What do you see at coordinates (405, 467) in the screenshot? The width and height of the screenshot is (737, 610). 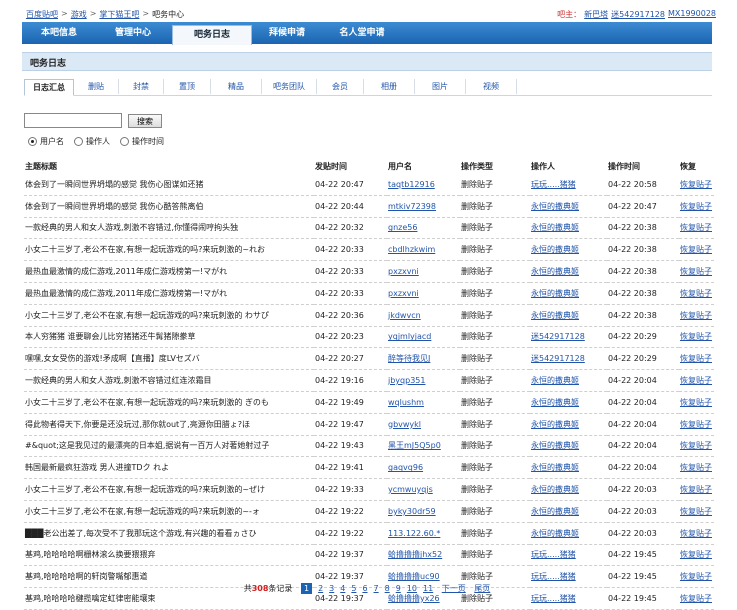 I see `row-username-link: gaqvq96` at bounding box center [405, 467].